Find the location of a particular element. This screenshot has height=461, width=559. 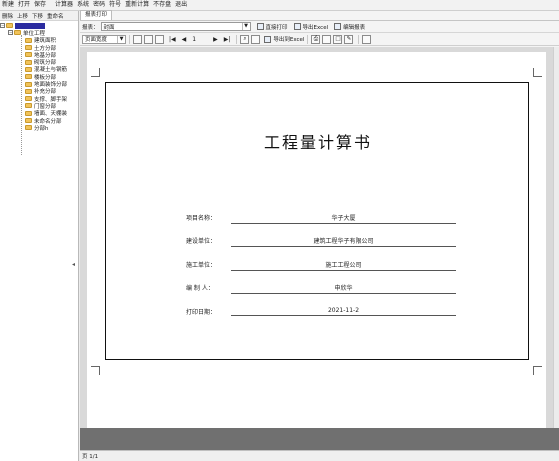

direct-print-label: 直接打印 is located at coordinates (276, 27).